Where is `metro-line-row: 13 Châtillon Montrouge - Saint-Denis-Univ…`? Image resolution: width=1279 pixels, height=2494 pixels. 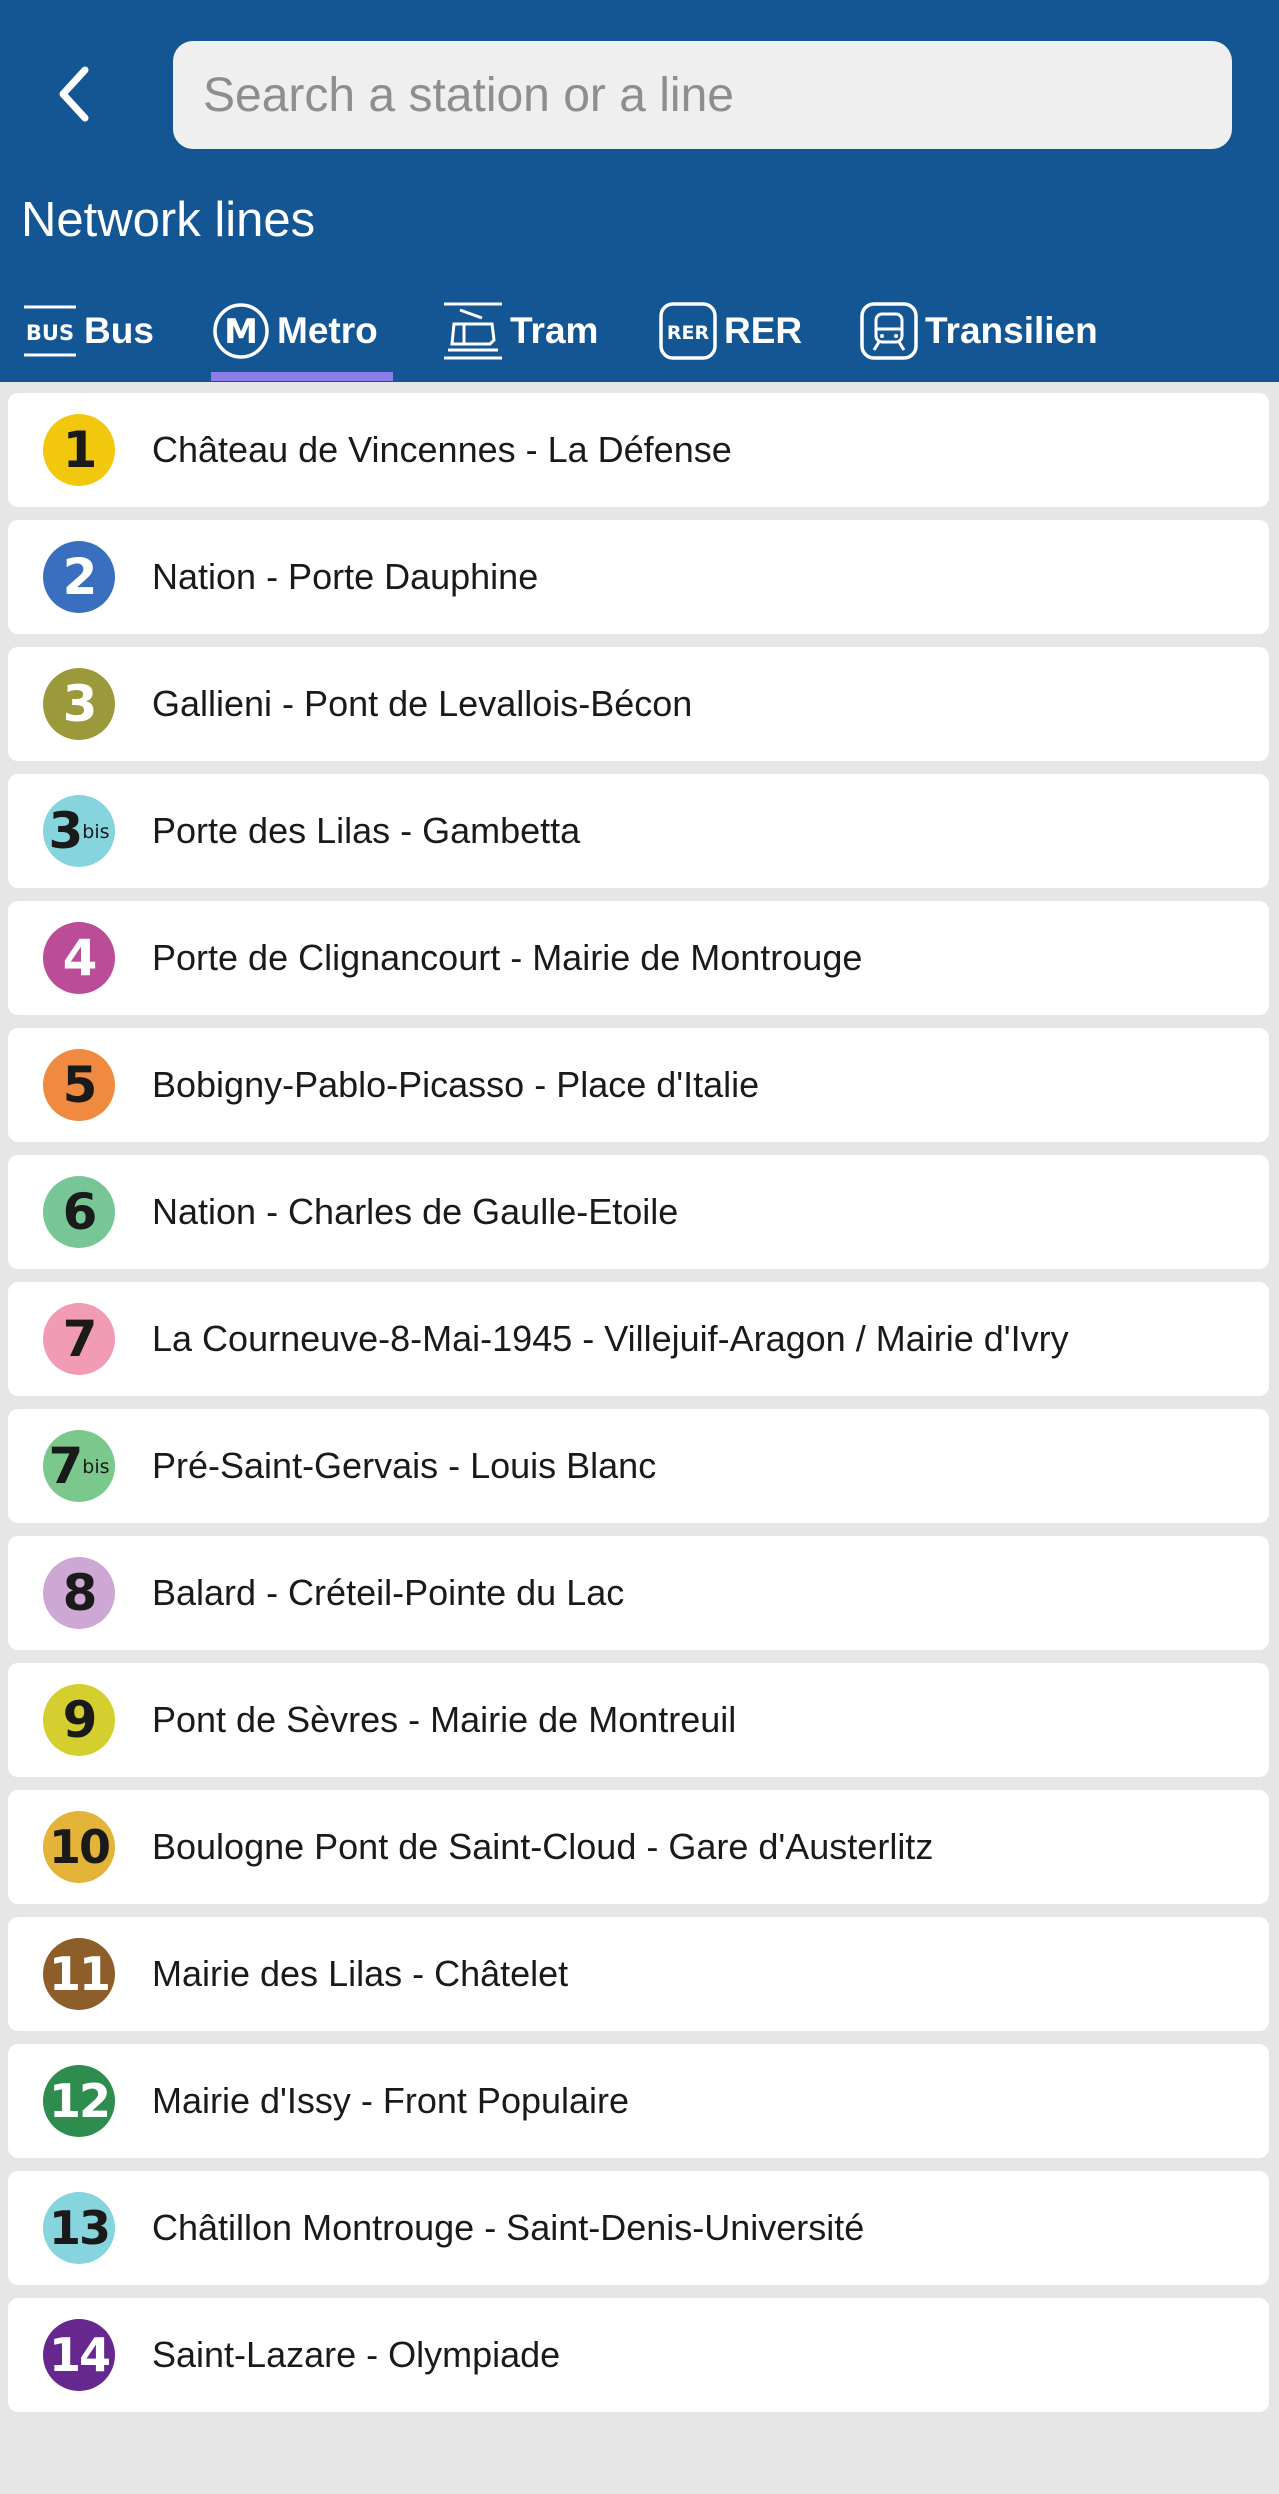 metro-line-row: 13 Châtillon Montrouge - Saint-Denis-Univ… is located at coordinates (638, 2228).